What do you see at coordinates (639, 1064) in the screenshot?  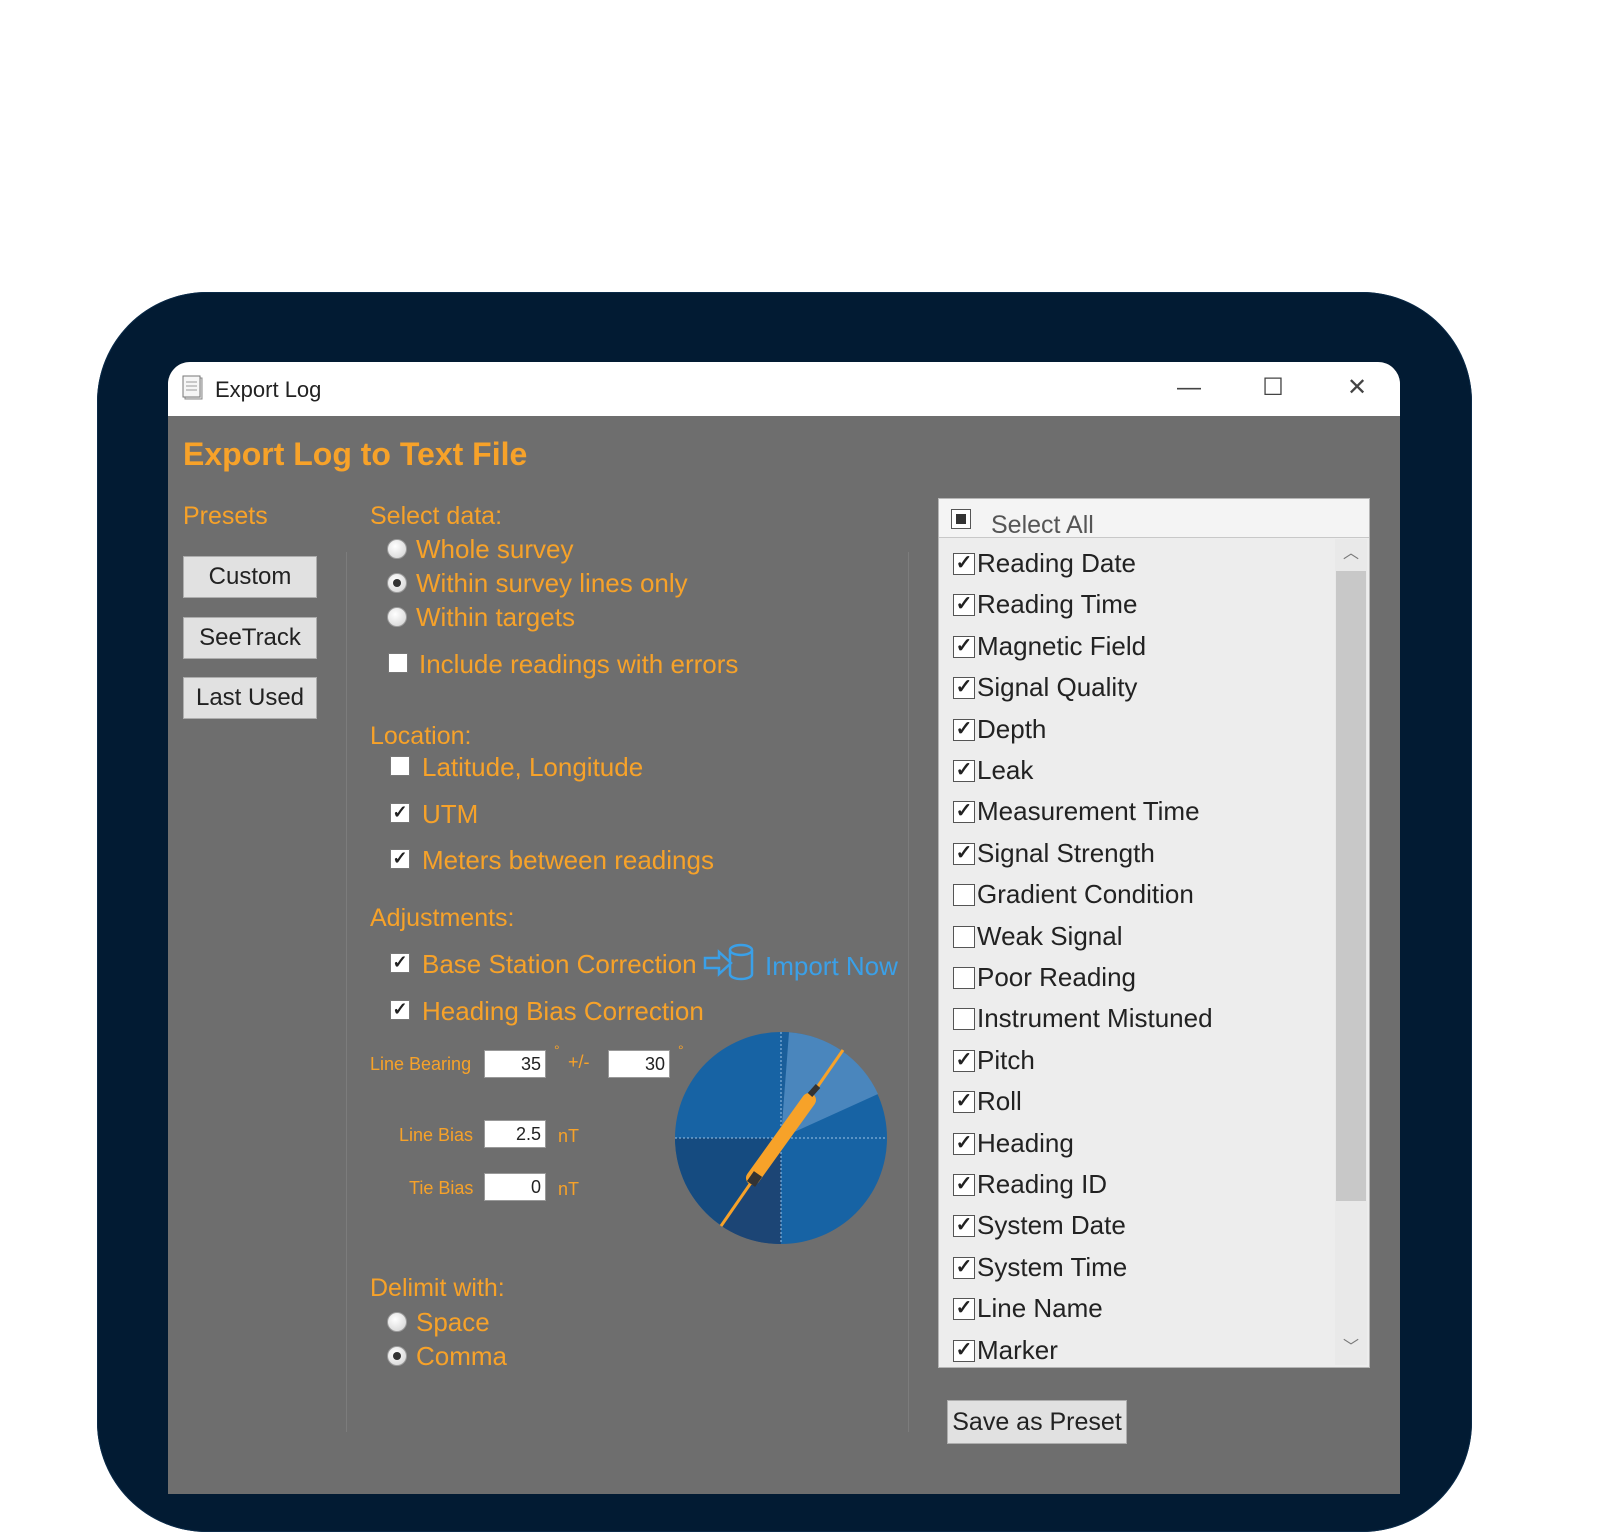 I see `bearing-tolerance-input: 30` at bounding box center [639, 1064].